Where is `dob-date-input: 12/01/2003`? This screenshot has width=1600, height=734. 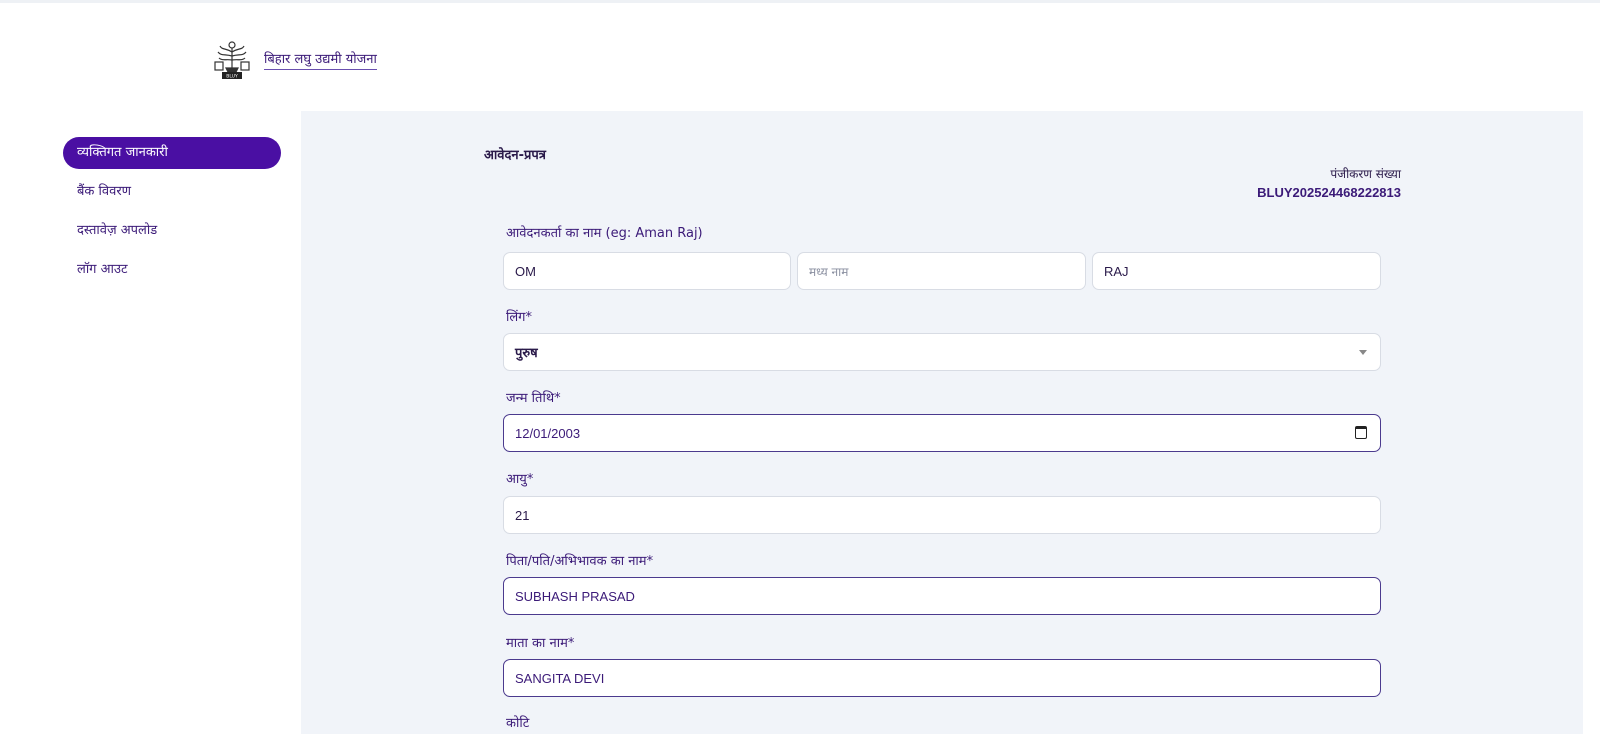 dob-date-input: 12/01/2003 is located at coordinates (942, 433).